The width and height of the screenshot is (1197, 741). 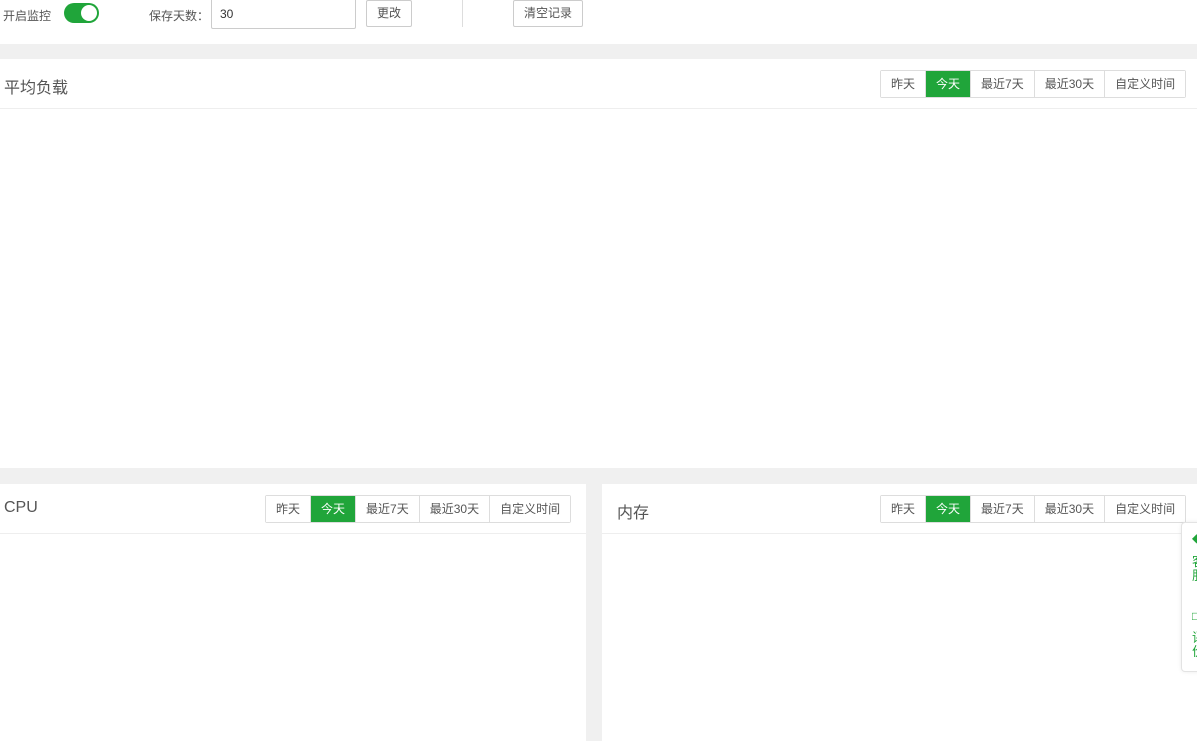 I want to click on load-time-range-group: 昨天 今天 最近7天 最近30天 自定义时间, so click(x=1033, y=84).